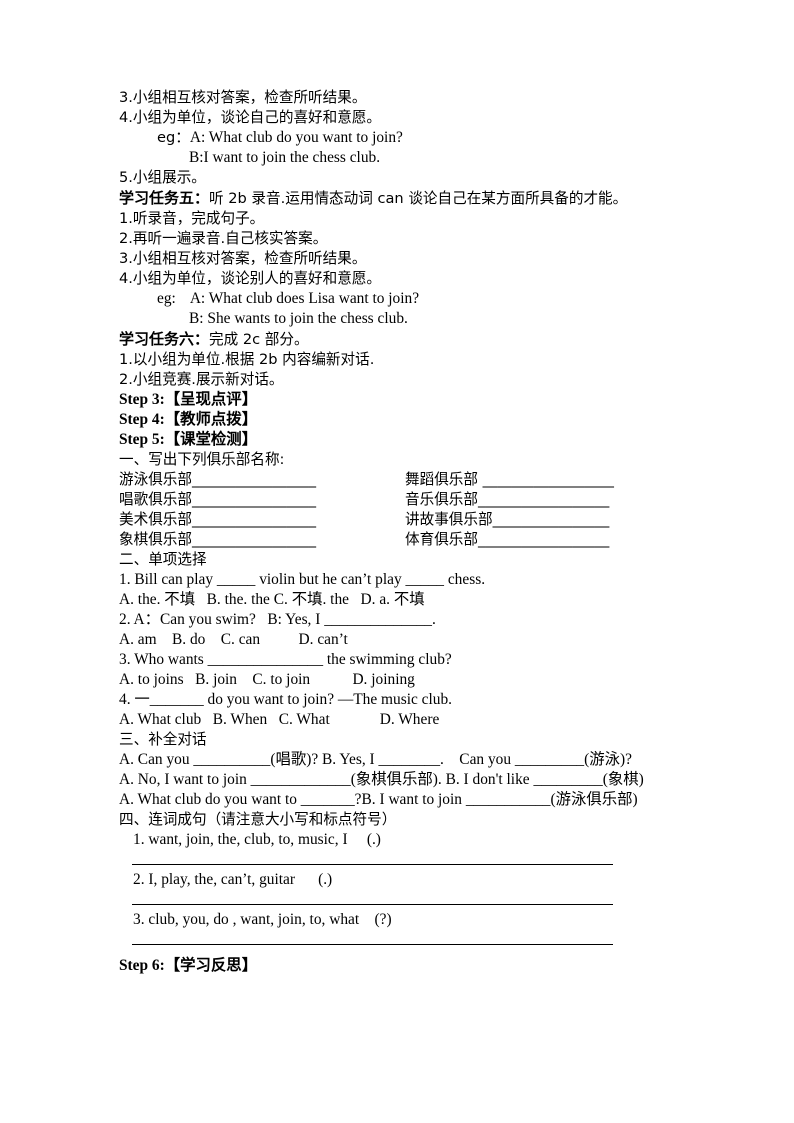 This screenshot has width=794, height=1123. Describe the element at coordinates (402, 890) in the screenshot. I see `sentence-order-item: 2. I, play, the, can’t, guitar (.)` at that location.